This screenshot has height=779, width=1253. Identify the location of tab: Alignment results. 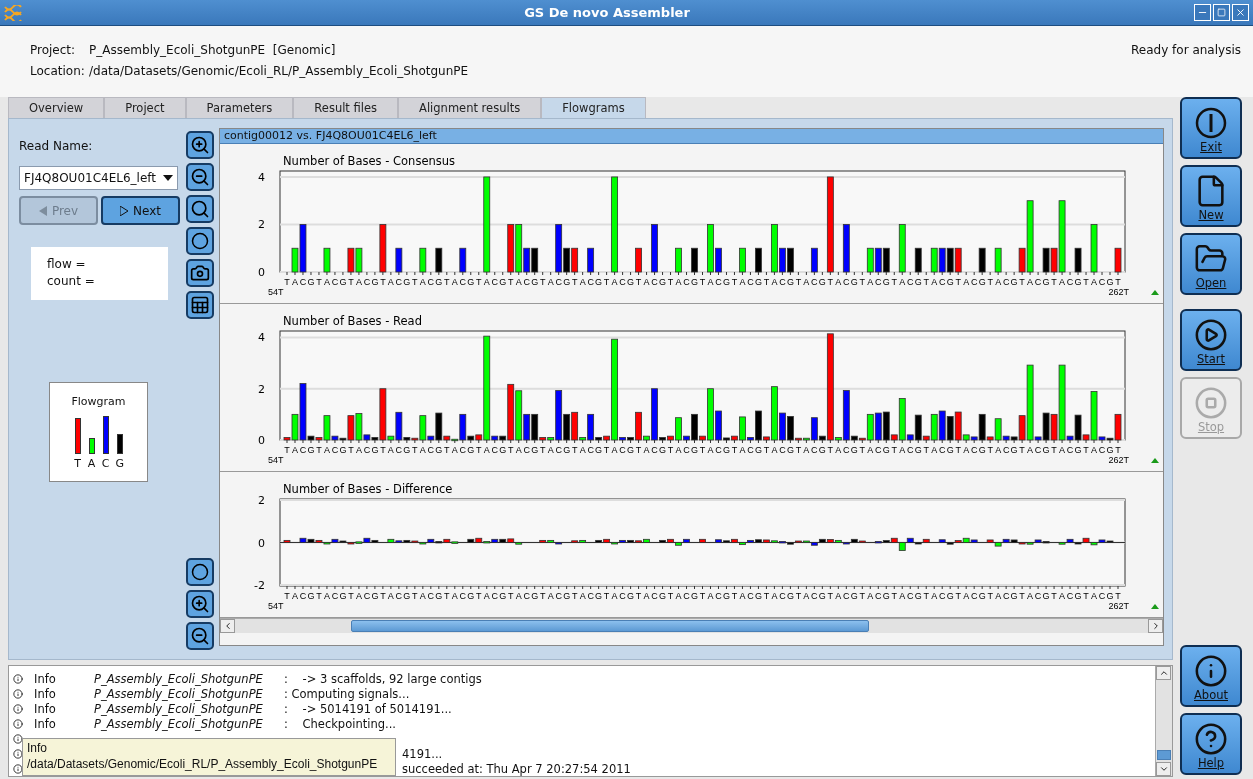
(470, 107).